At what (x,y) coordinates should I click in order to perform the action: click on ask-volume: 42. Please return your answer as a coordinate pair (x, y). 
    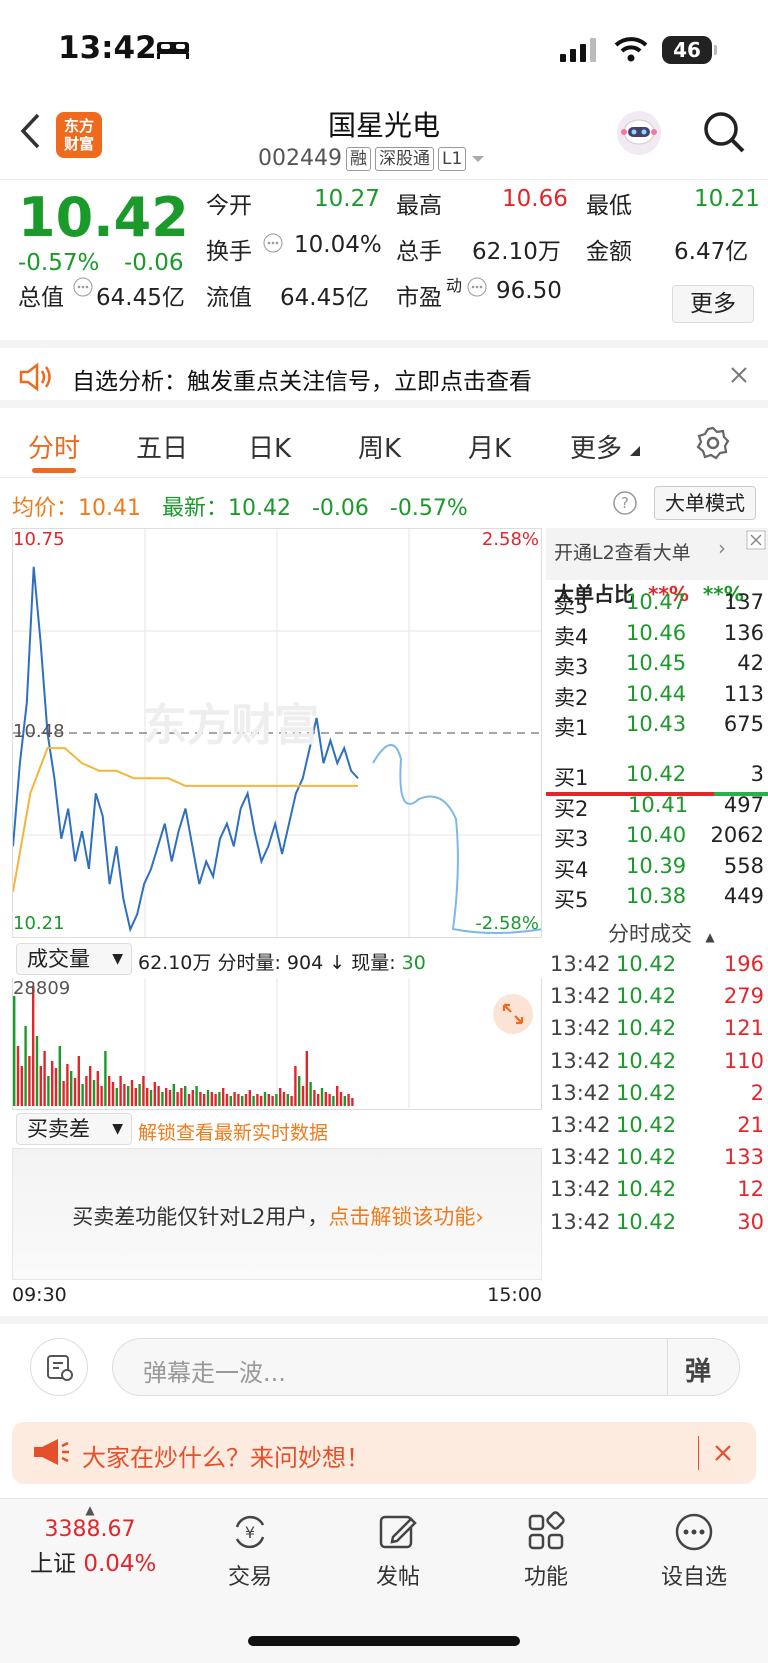
    Looking at the image, I should click on (750, 663).